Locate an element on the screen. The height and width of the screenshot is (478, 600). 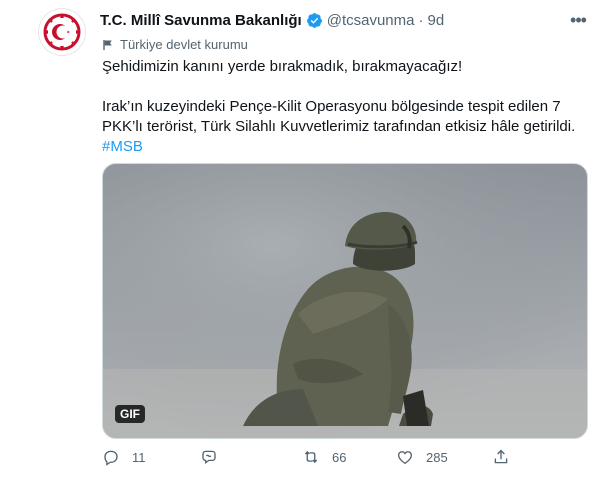
reply-button: 11 is located at coordinates (124, 457).